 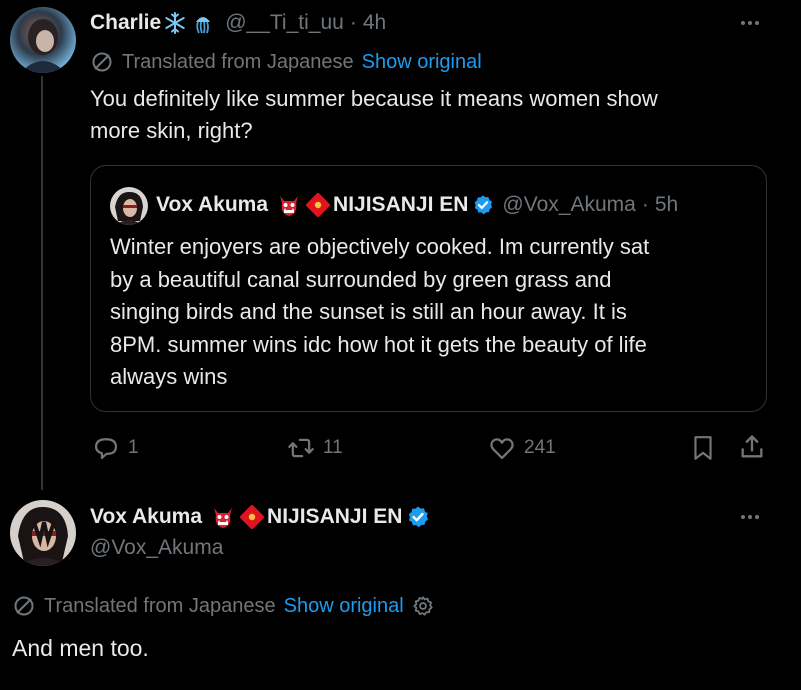 I want to click on main-author-suffix: NIJISANJI EN, so click(x=334, y=517).